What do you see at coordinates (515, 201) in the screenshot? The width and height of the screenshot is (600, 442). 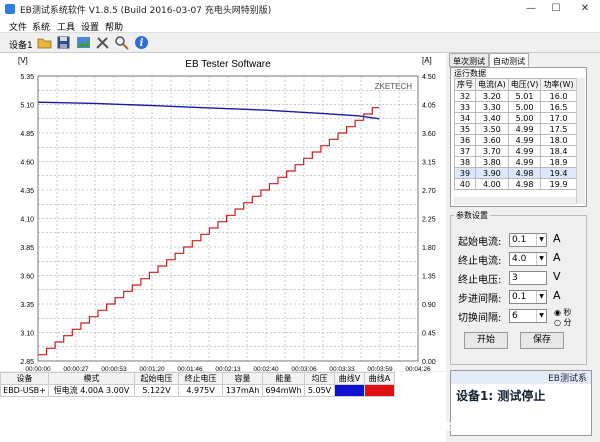 I see `run-table-hscroll` at bounding box center [515, 201].